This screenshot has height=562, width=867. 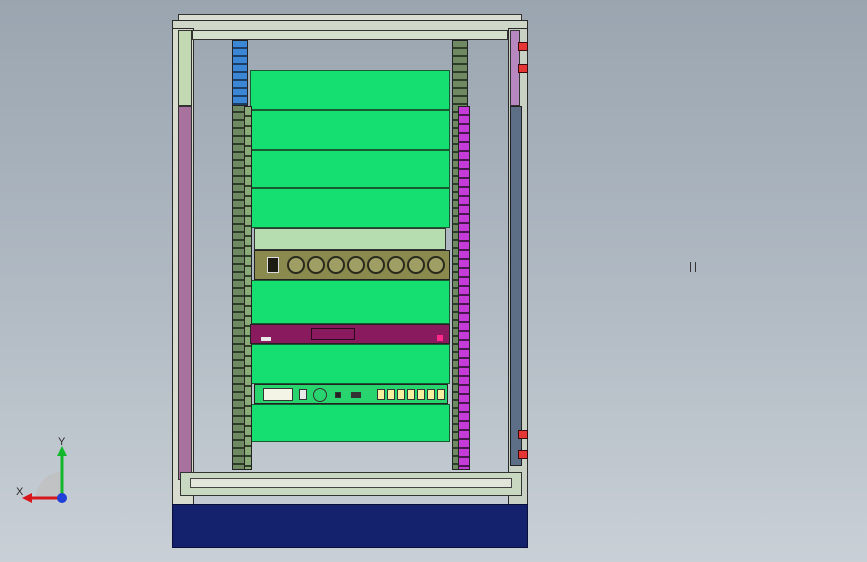 What do you see at coordinates (464, 288) in the screenshot?
I see `front-rail-right-pink-segment` at bounding box center [464, 288].